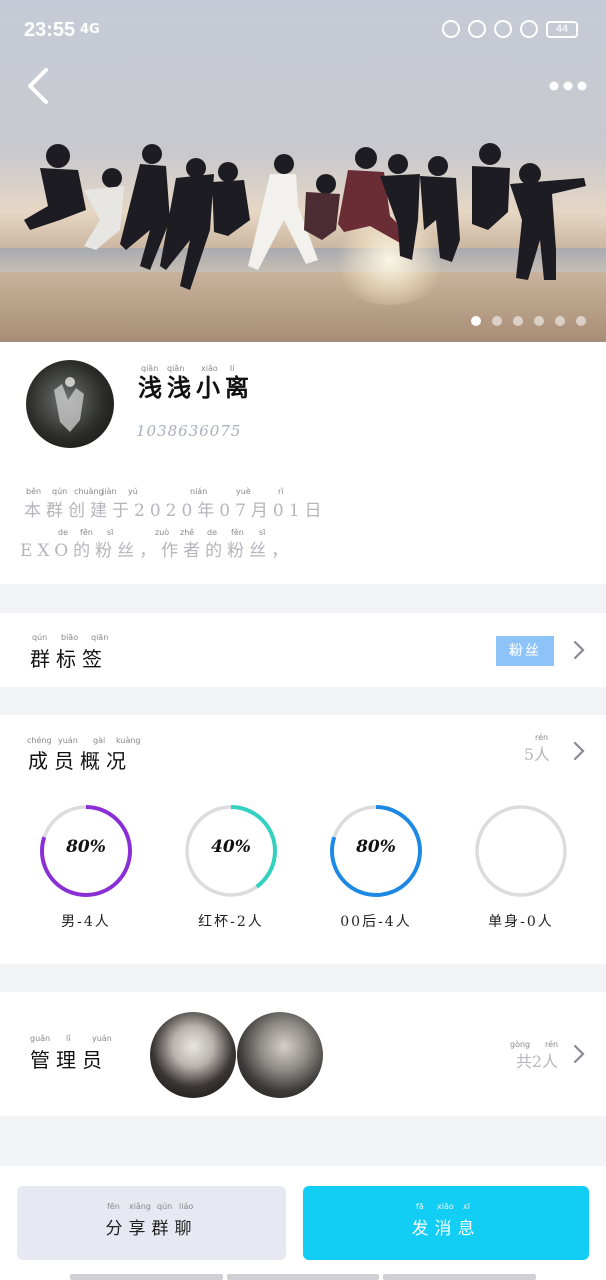  What do you see at coordinates (562, 29) in the screenshot?
I see `battery-icon: 44` at bounding box center [562, 29].